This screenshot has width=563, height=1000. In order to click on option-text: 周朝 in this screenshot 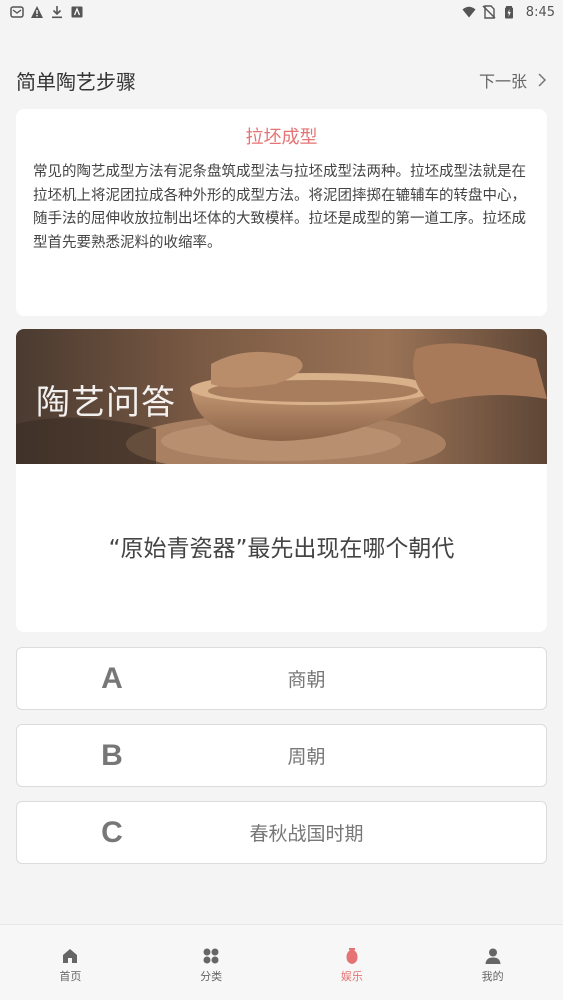, I will do `click(306, 757)`.